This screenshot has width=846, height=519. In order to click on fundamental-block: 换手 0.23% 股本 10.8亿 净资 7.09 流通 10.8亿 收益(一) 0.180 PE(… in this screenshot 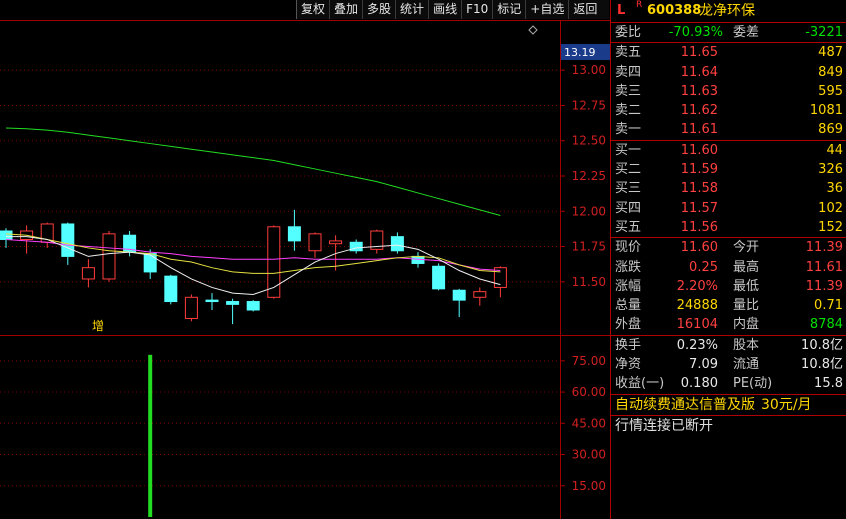, I will do `click(728, 364)`.